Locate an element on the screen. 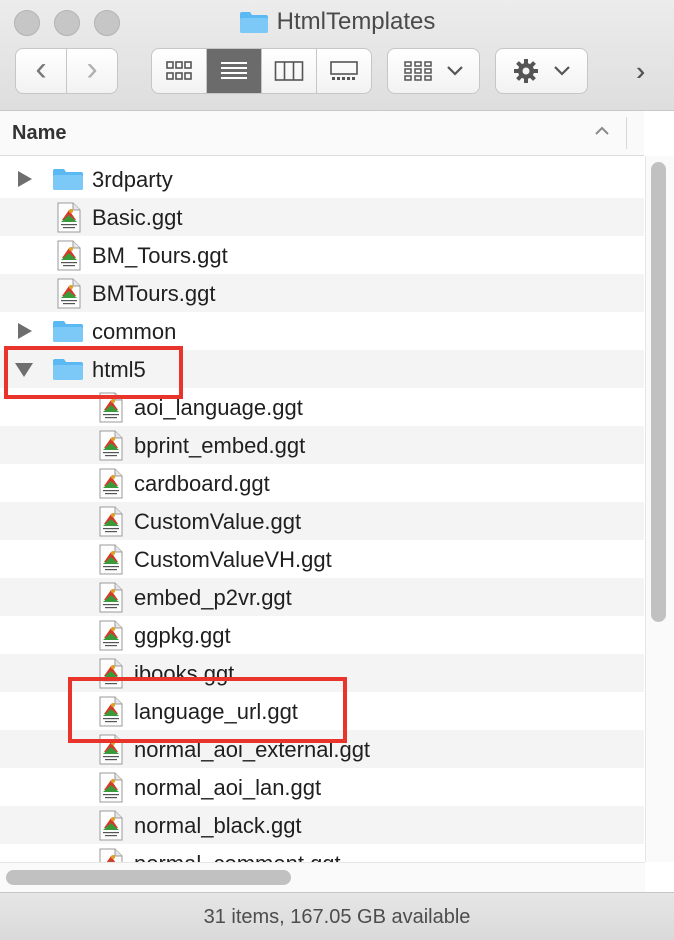  gear-icon is located at coordinates (525, 71).